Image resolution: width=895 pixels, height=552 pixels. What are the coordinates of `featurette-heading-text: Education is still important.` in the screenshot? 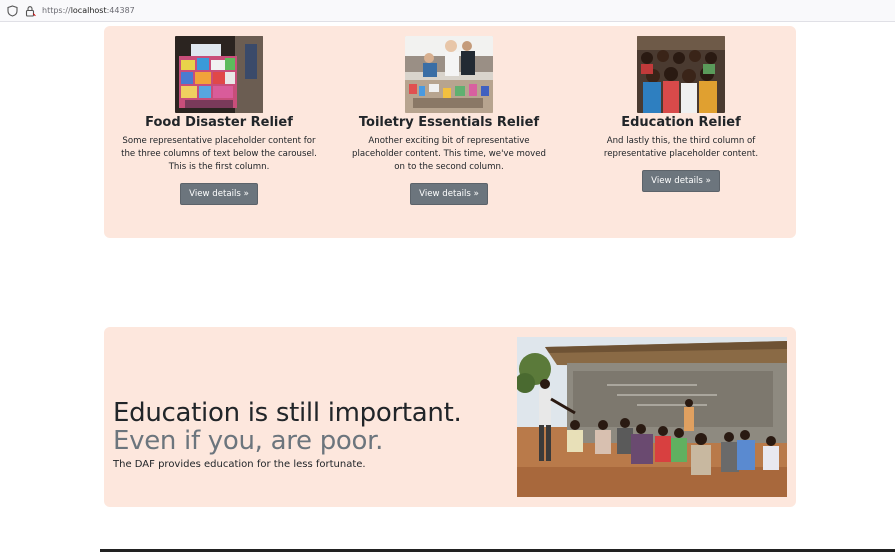 It's located at (287, 413).